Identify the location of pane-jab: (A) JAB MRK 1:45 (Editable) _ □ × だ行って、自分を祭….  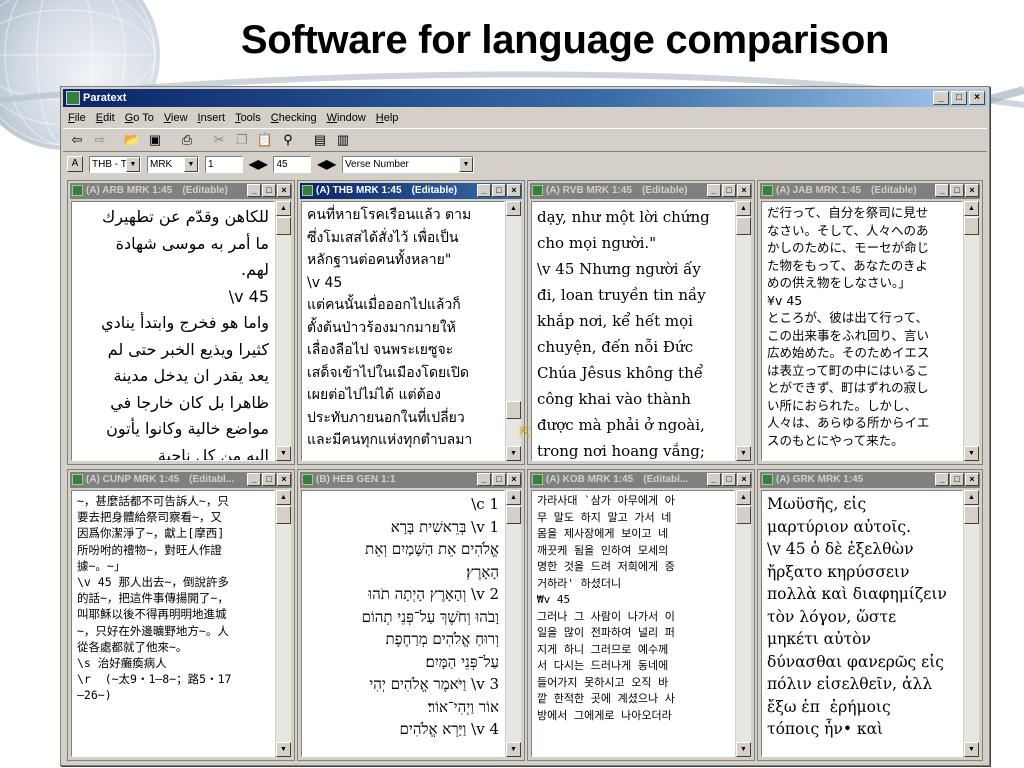
(870, 322).